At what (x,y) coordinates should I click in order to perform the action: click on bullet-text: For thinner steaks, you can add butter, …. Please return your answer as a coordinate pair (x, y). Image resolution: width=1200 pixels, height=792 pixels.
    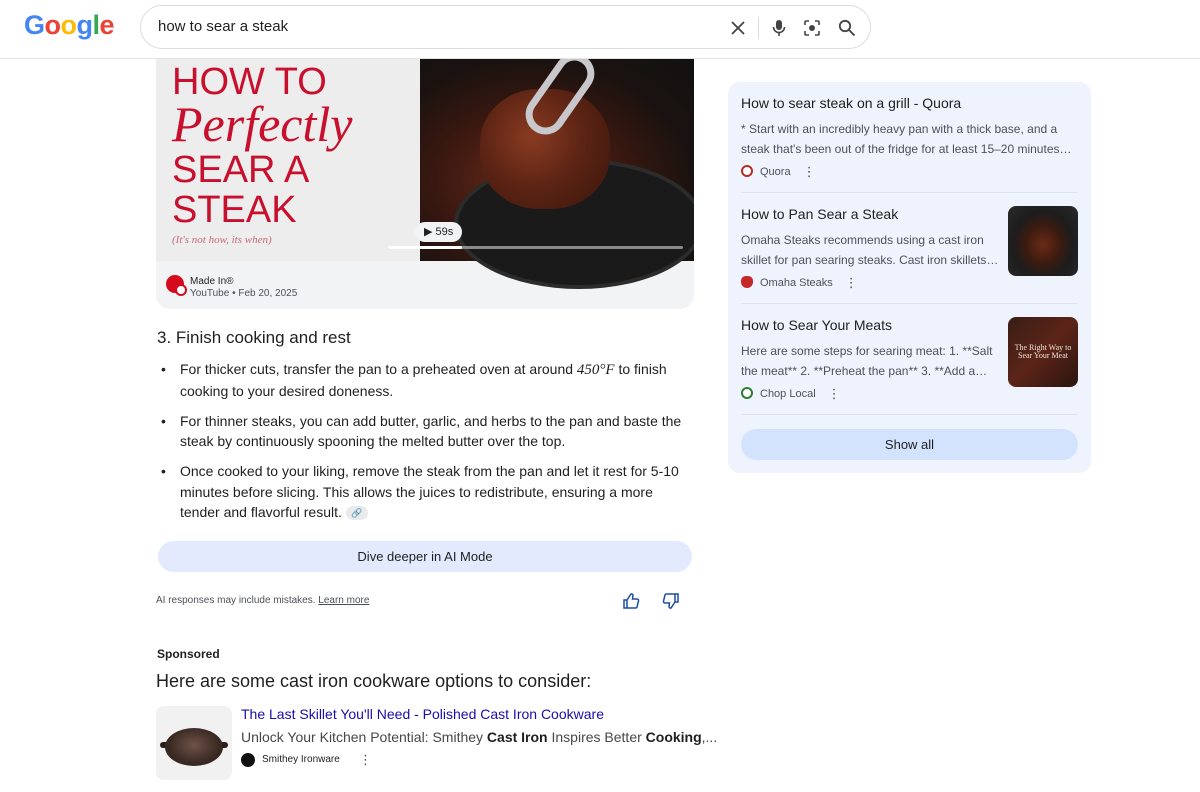
    Looking at the image, I should click on (431, 431).